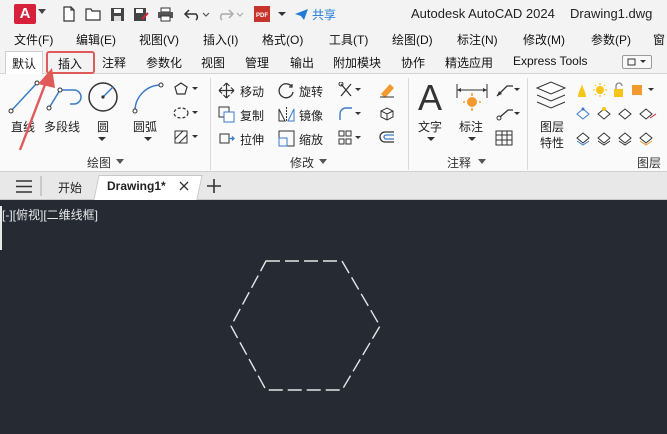 The image size is (667, 434). What do you see at coordinates (41, 186) in the screenshot?
I see `tab-divider` at bounding box center [41, 186].